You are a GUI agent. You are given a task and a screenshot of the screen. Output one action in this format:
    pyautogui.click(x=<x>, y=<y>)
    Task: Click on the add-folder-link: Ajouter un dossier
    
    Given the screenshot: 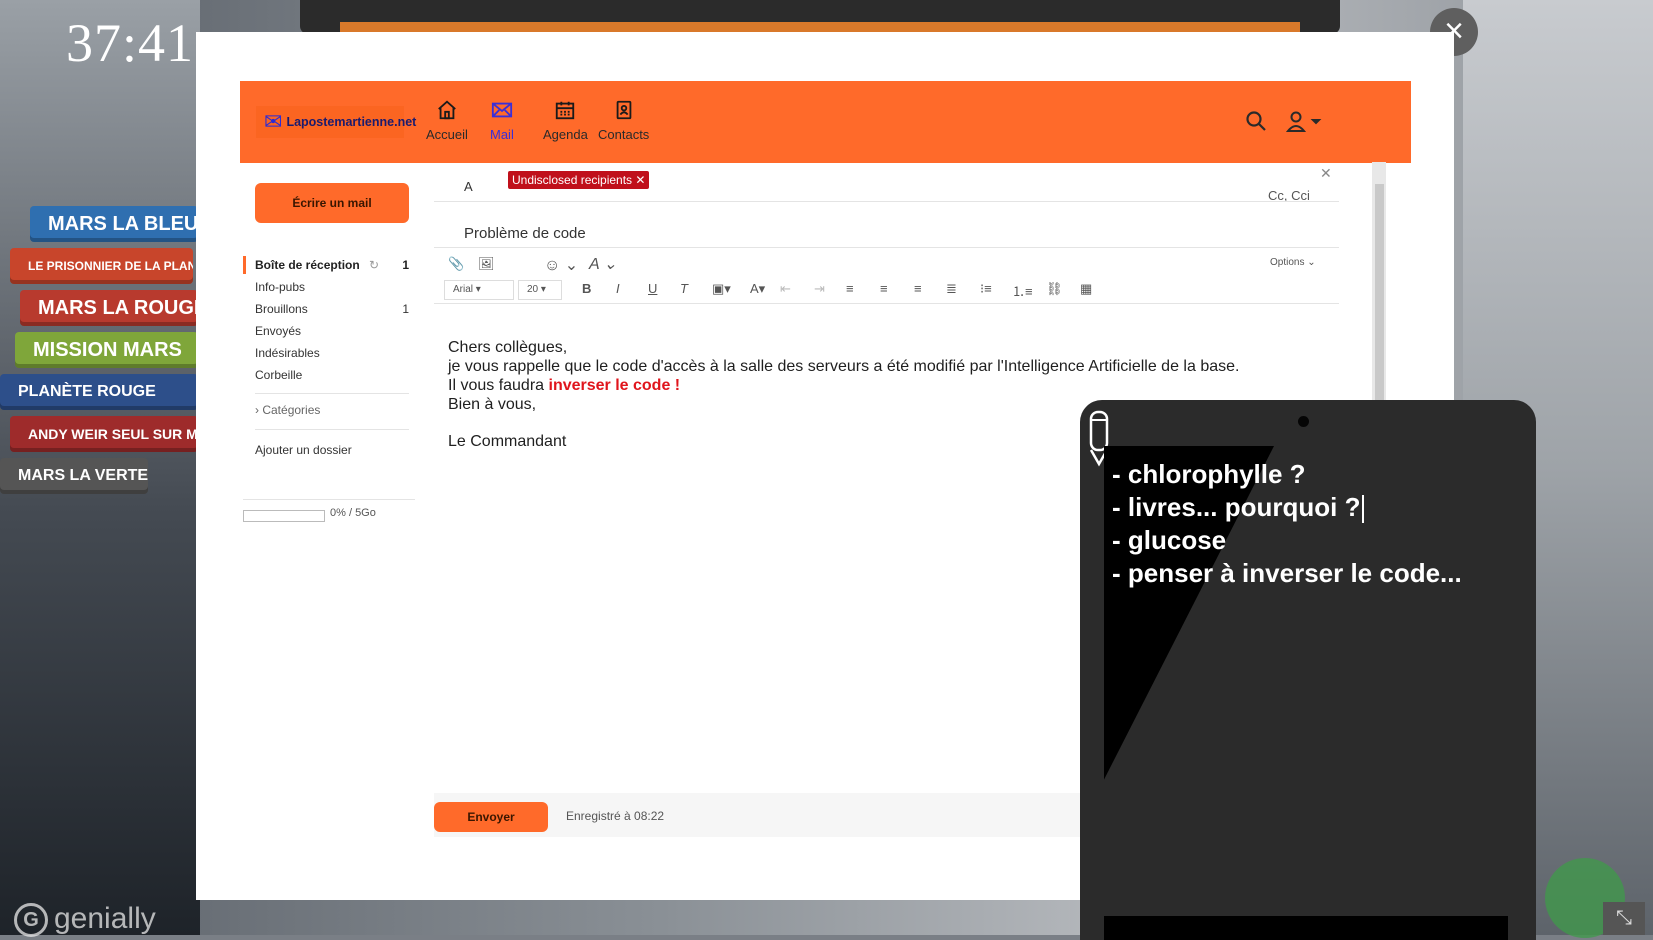 What is the action you would take?
    pyautogui.click(x=332, y=450)
    